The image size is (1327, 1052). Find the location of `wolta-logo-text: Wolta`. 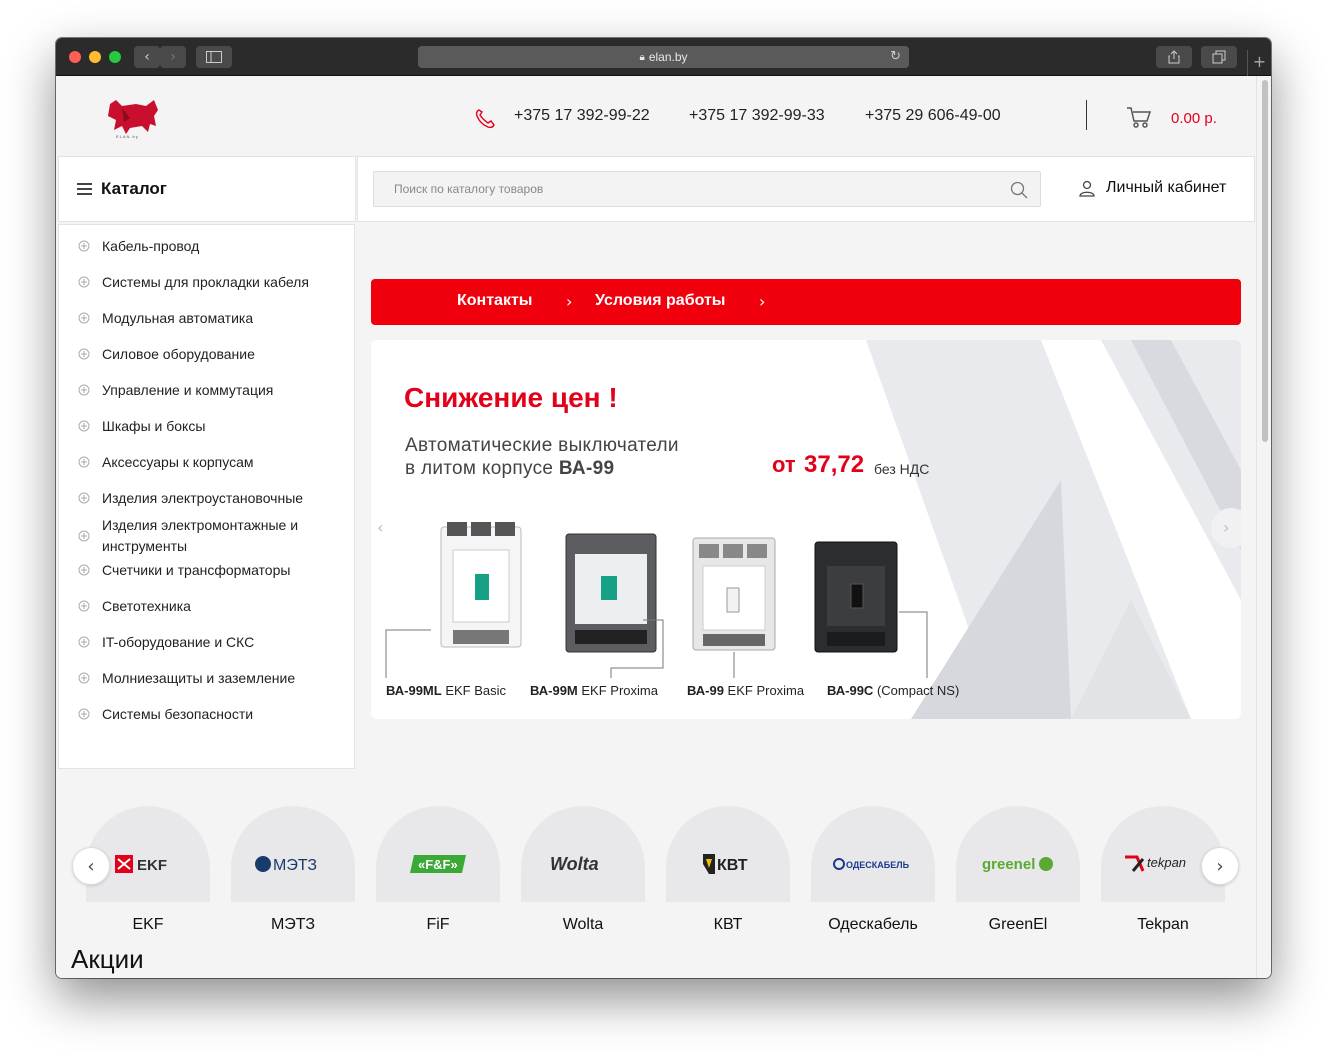

wolta-logo-text: Wolta is located at coordinates (574, 864).